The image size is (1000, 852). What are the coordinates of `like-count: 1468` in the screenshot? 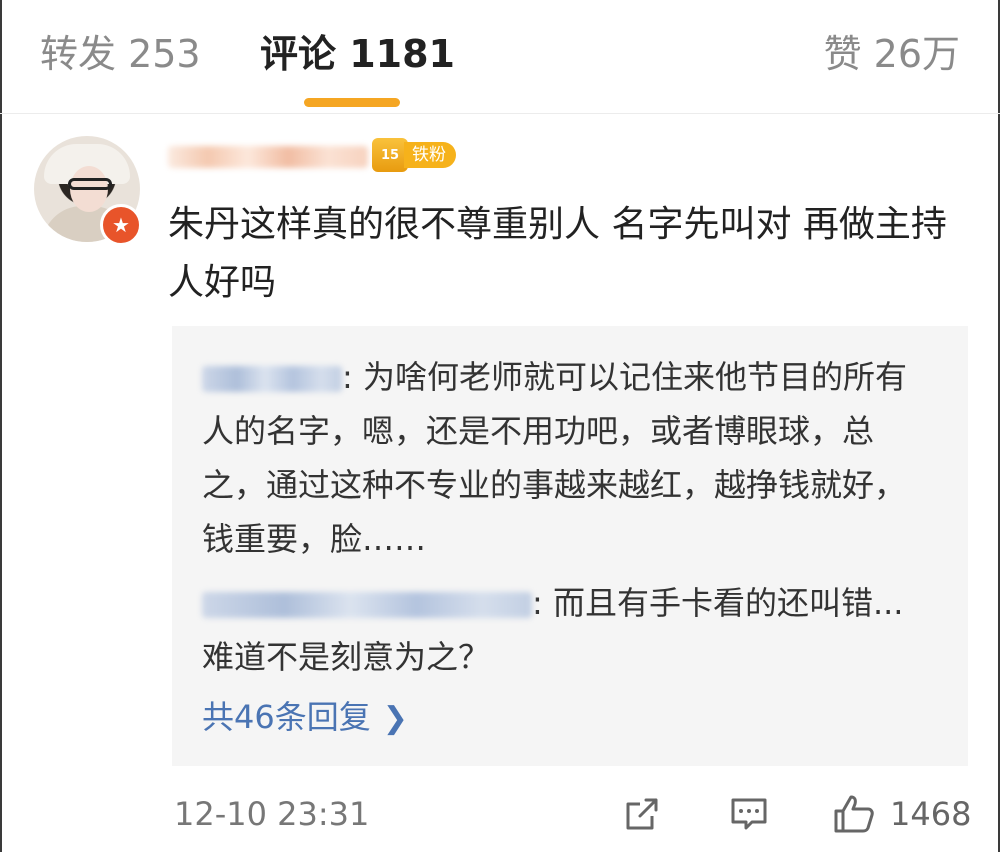 It's located at (931, 814).